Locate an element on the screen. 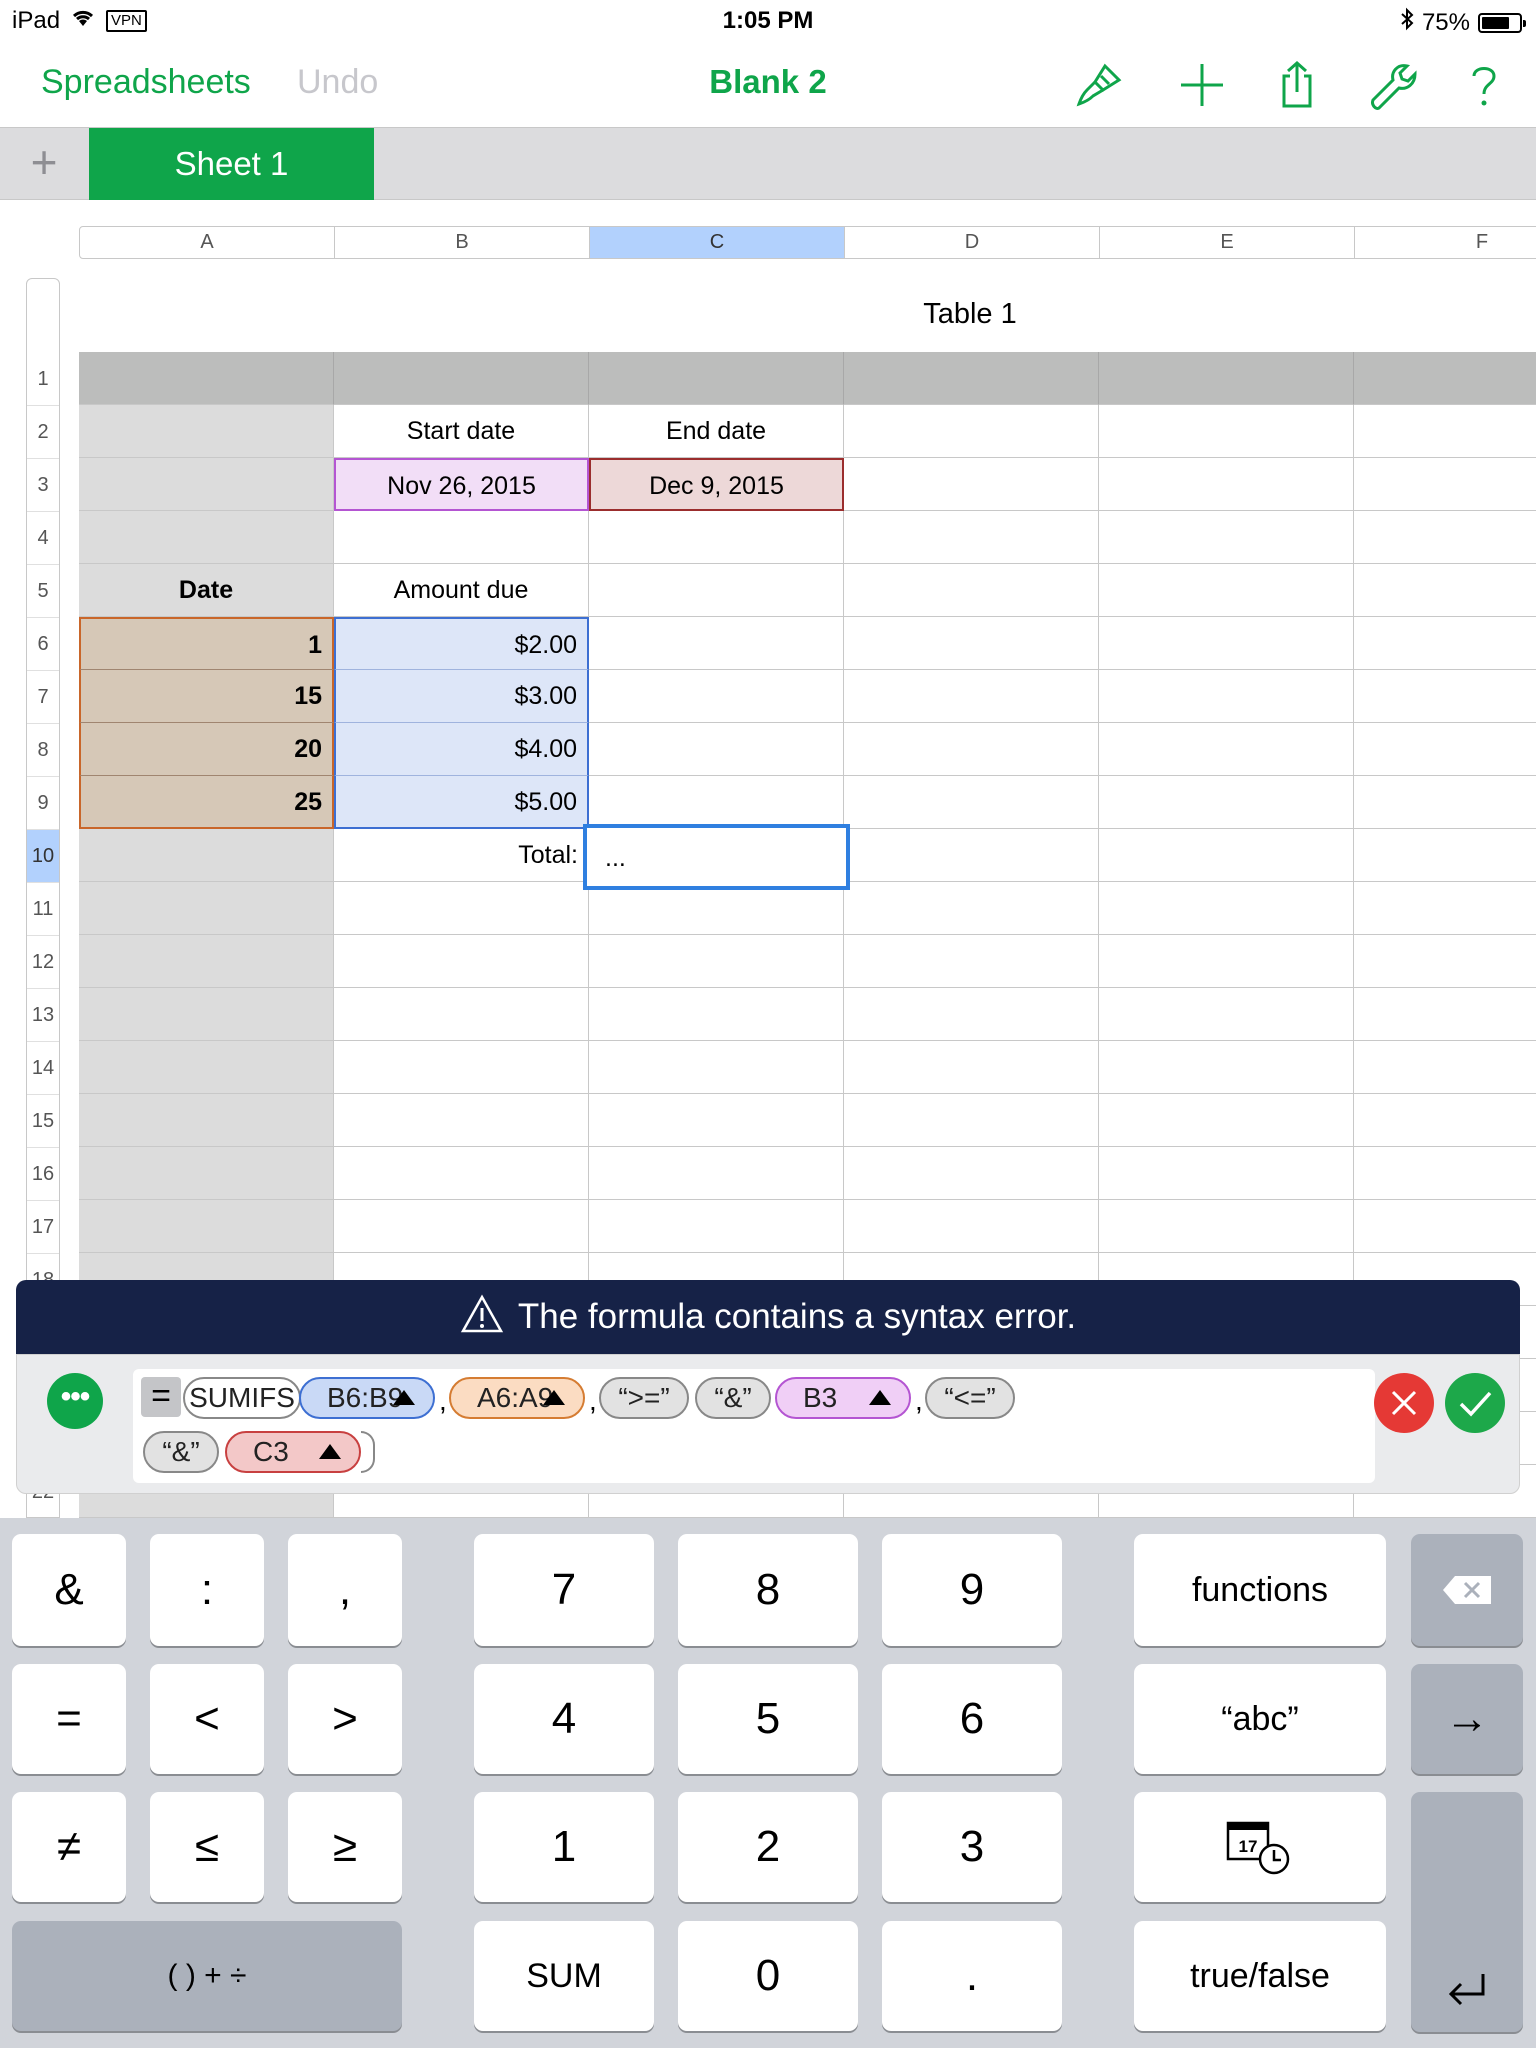 The width and height of the screenshot is (1536, 2048). cell-e9 is located at coordinates (1226, 802).